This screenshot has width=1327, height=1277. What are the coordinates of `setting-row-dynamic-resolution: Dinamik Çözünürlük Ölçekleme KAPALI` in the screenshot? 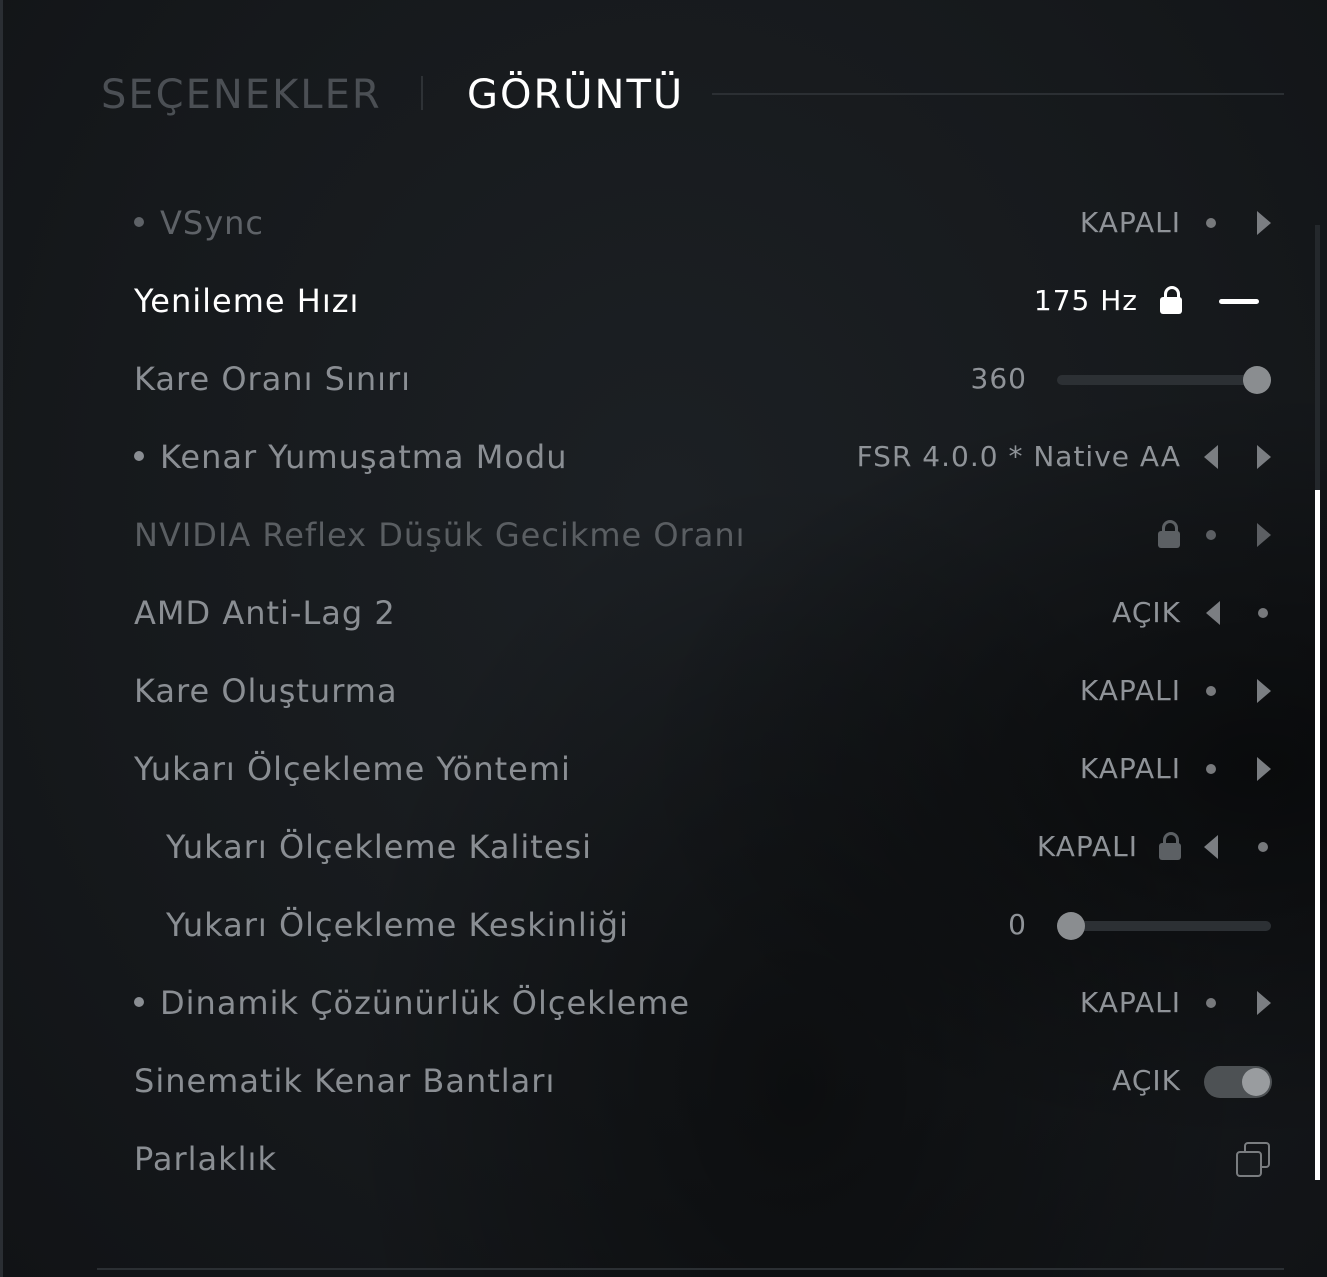 It's located at (663, 1003).